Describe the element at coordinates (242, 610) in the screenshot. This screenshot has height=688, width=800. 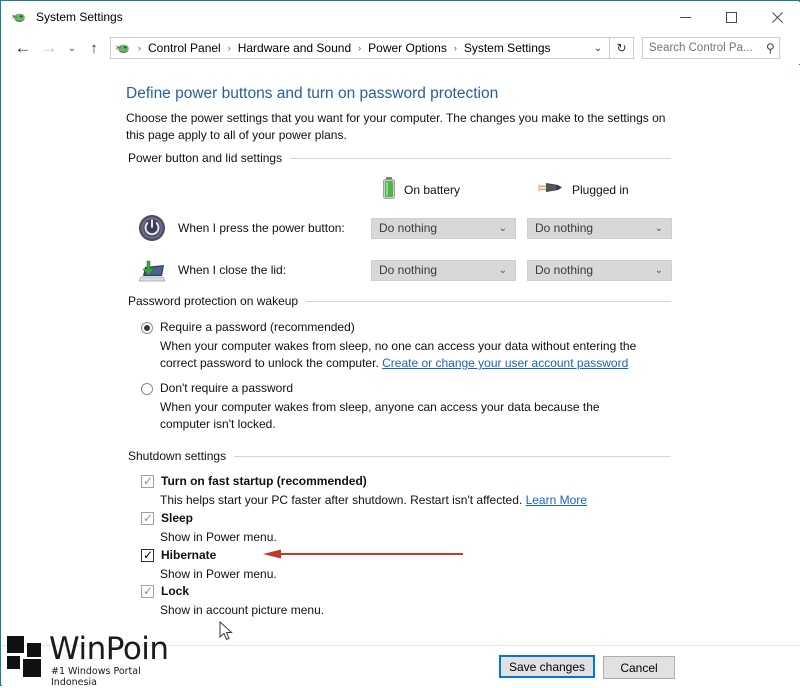
I see `description-text: Show in account picture menu.` at that location.